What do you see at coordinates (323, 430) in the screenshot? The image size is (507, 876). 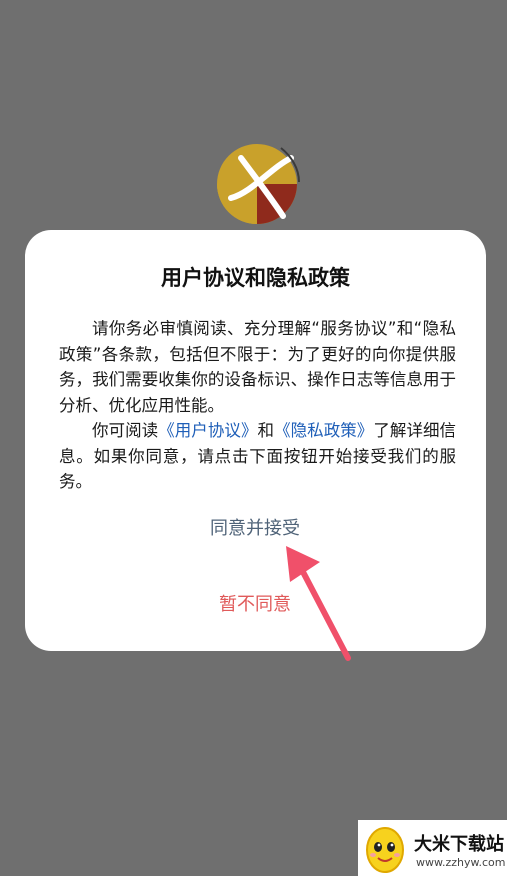 I see `privacy-policy-link: 《隐私政策》` at bounding box center [323, 430].